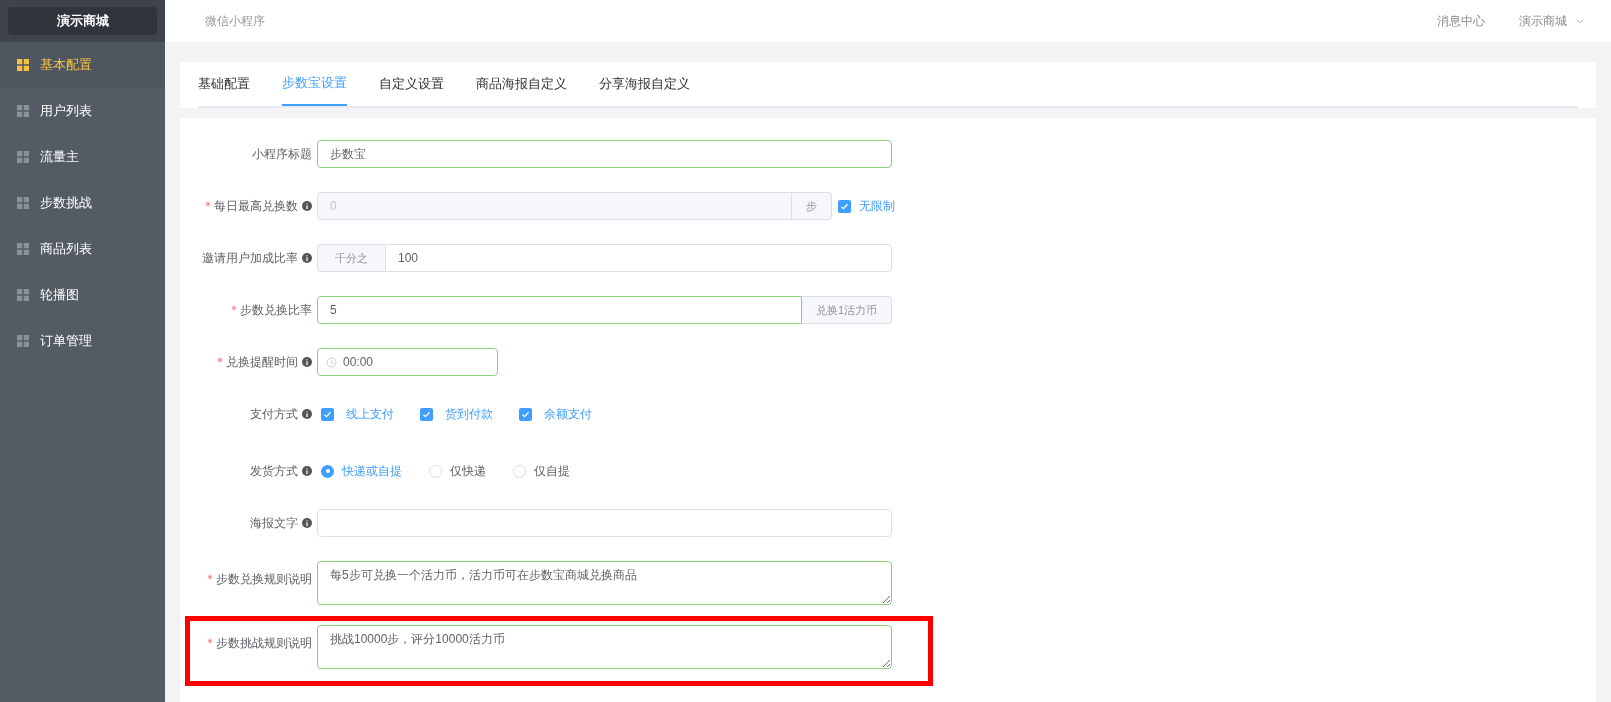 The width and height of the screenshot is (1611, 702). What do you see at coordinates (407, 362) in the screenshot?
I see `time-input: 00:00` at bounding box center [407, 362].